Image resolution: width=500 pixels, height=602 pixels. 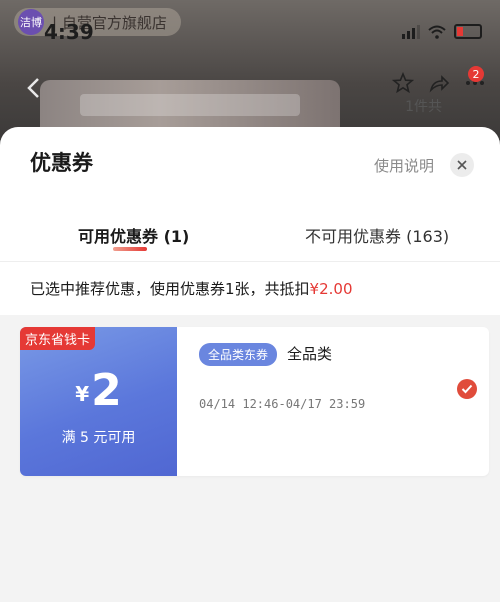 I want to click on favorite-star-icon, so click(x=403, y=83).